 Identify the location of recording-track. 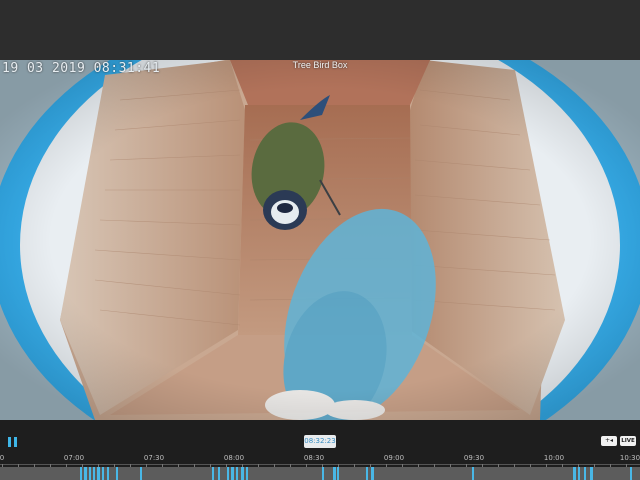
(320, 473).